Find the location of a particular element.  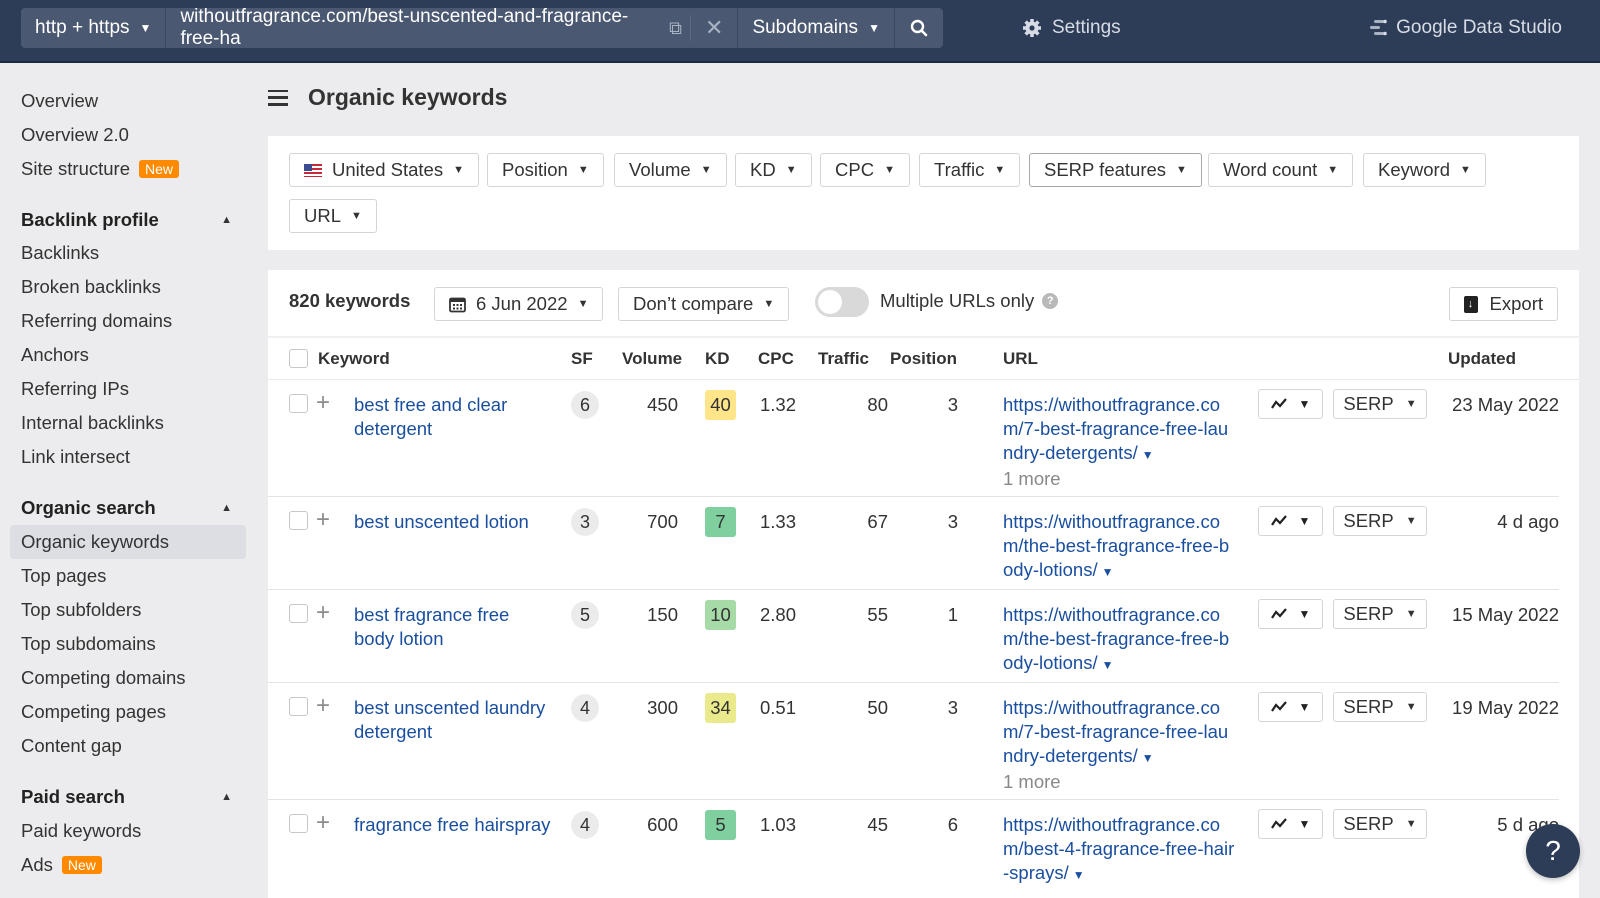

column-sf: SF is located at coordinates (582, 359).